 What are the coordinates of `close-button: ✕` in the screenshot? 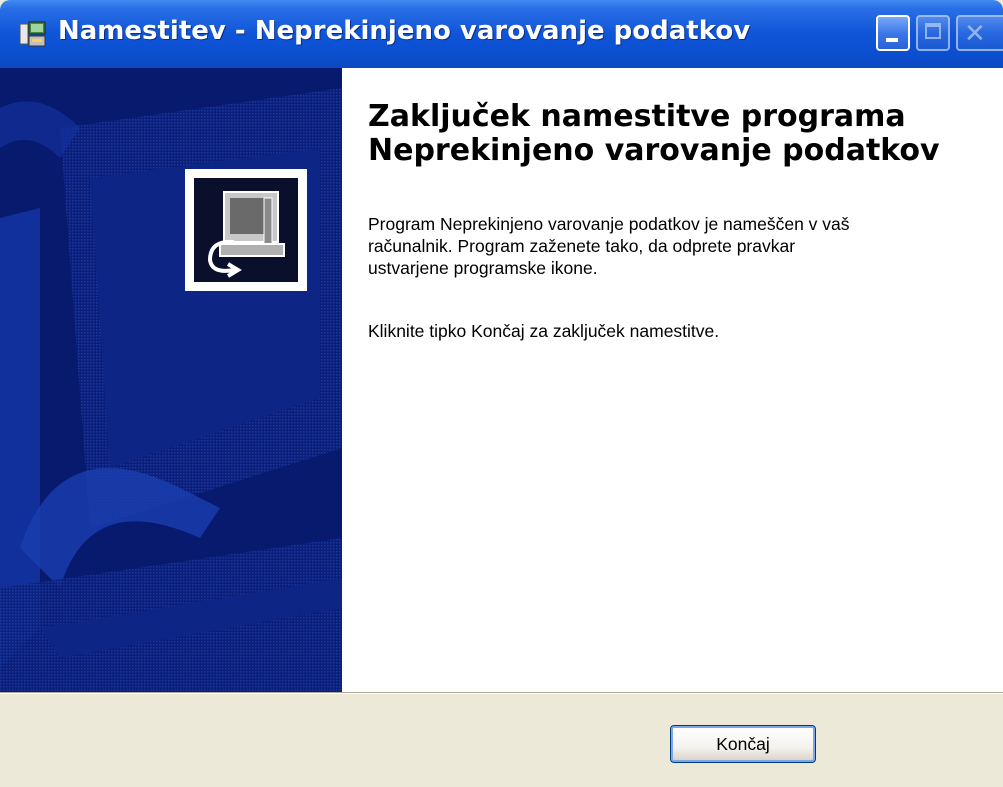 It's located at (979, 33).